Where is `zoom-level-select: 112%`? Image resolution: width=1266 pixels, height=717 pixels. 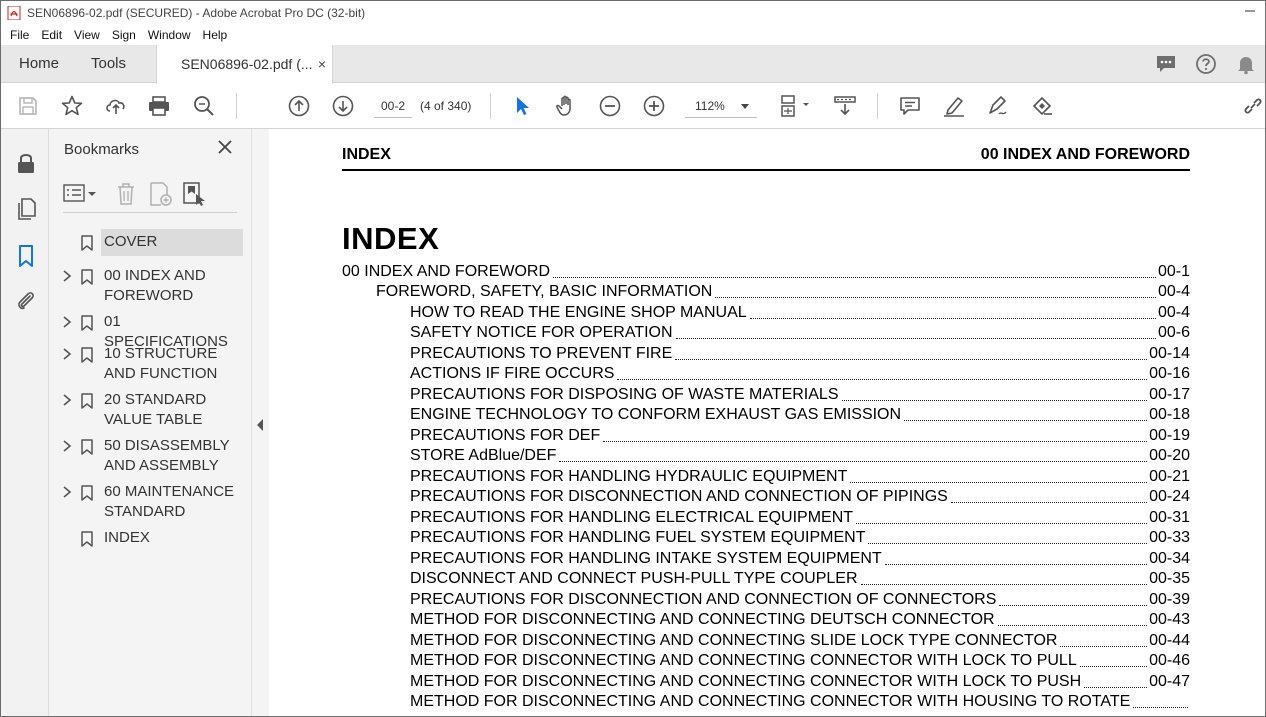 zoom-level-select: 112% is located at coordinates (721, 106).